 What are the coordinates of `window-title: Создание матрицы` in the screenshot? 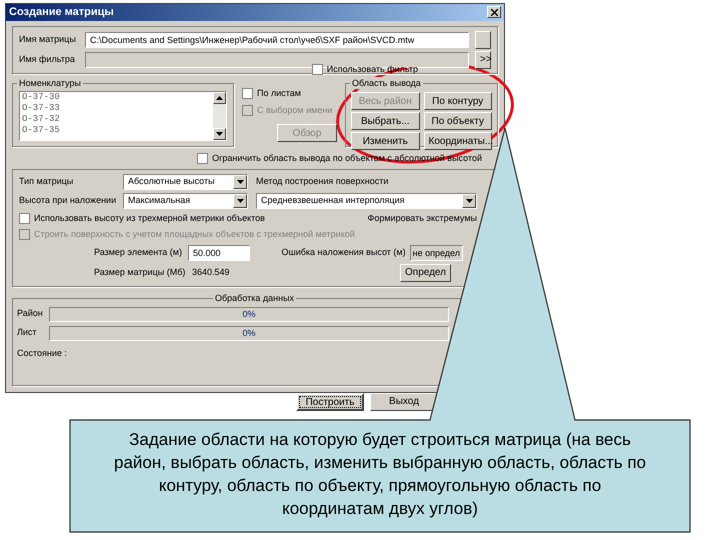 It's located at (61, 12).